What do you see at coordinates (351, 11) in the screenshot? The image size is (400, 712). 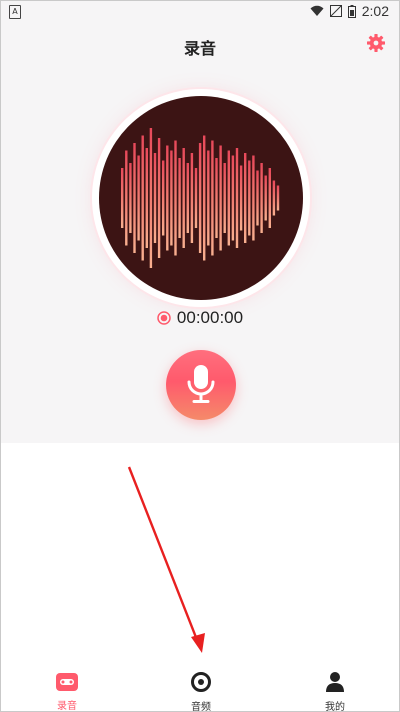 I see `battery-icon` at bounding box center [351, 11].